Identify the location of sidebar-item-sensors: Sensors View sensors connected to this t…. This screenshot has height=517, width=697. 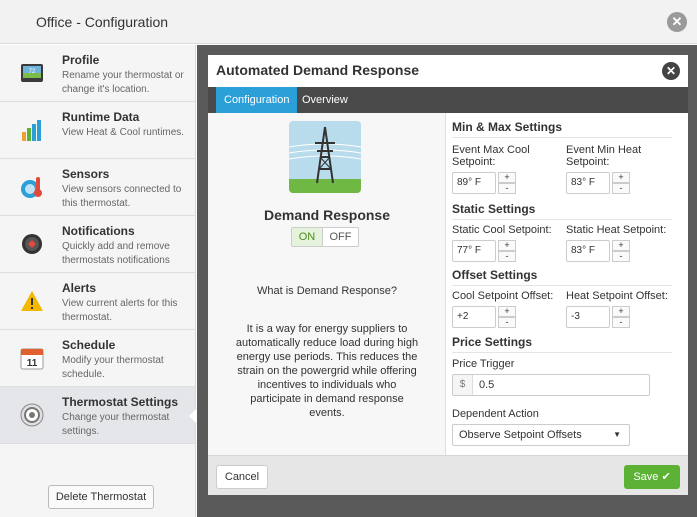
(97, 187).